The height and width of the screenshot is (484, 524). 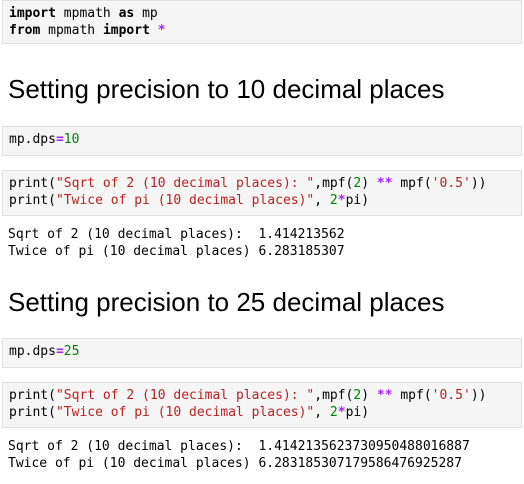 What do you see at coordinates (226, 302) in the screenshot?
I see `heading-precision-25: Setting precision to 25 decimal places` at bounding box center [226, 302].